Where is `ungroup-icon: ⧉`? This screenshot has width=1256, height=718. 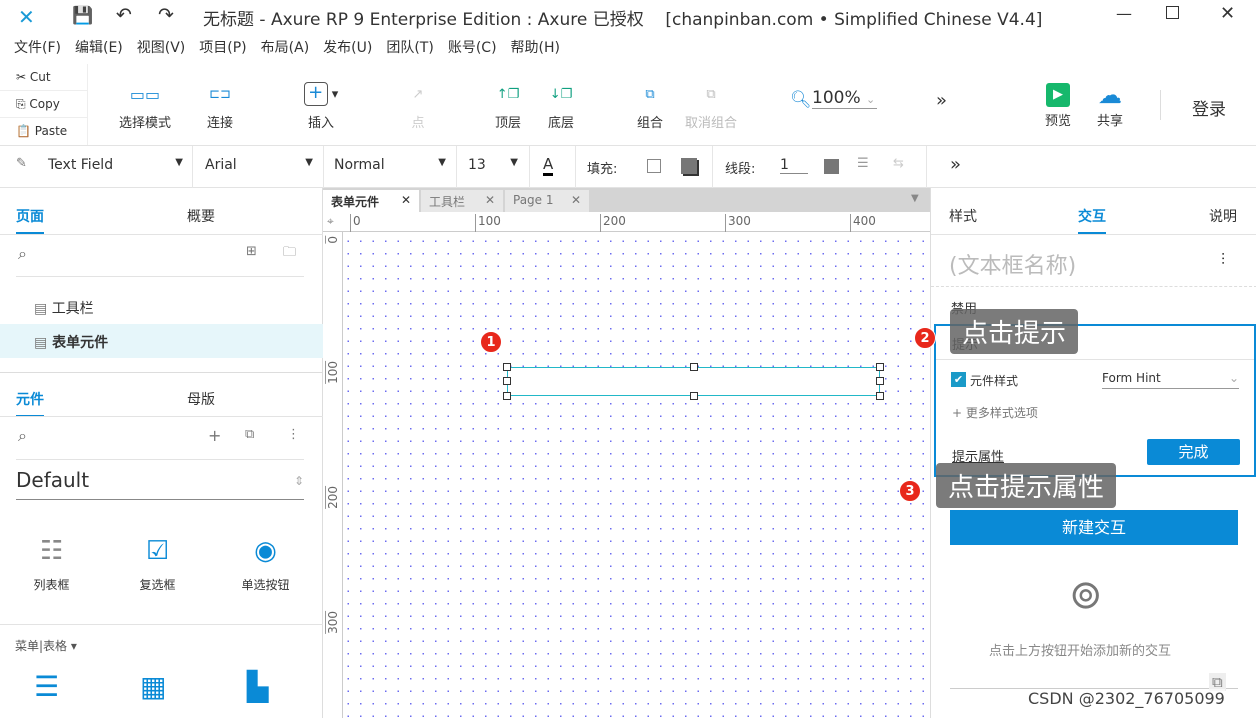 ungroup-icon: ⧉ is located at coordinates (711, 94).